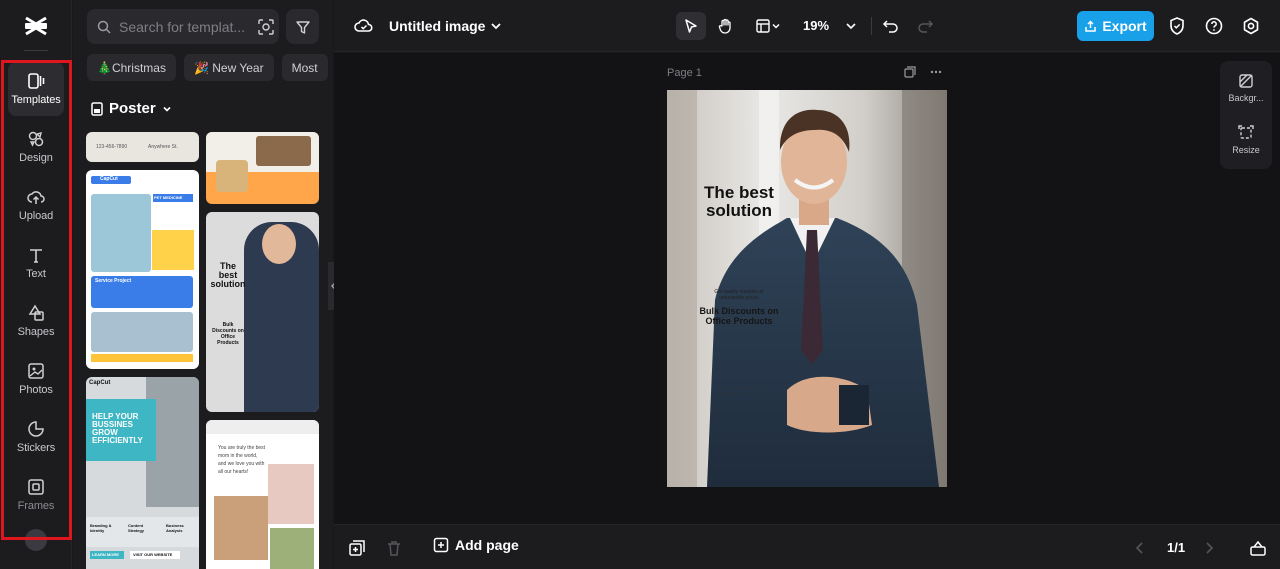 The height and width of the screenshot is (569, 1280). I want to click on template-card: CapCut PET MEDICINE Service Project, so click(142, 269).